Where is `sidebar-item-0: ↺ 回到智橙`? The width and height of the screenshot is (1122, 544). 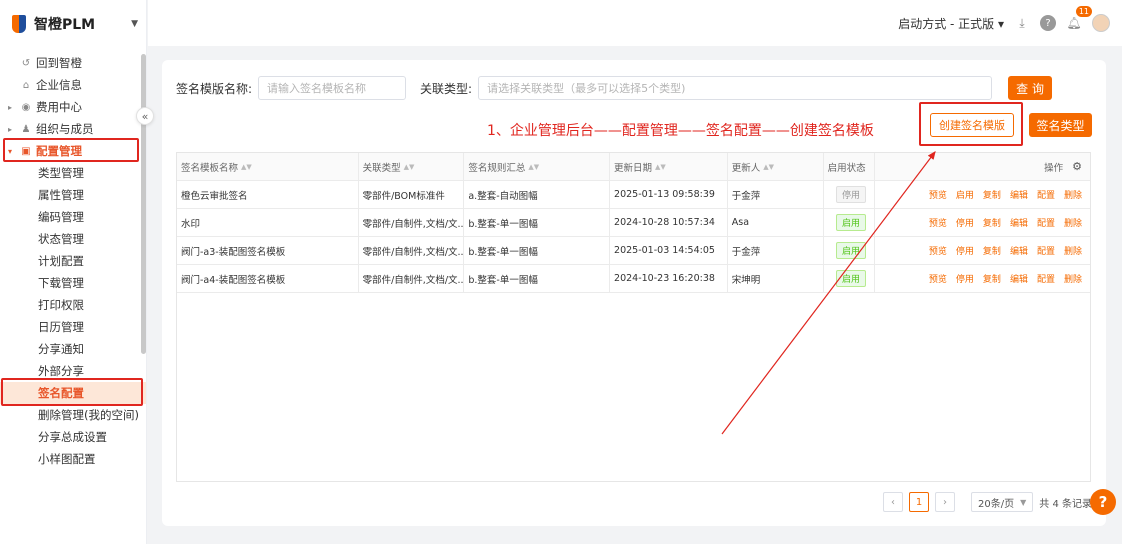 sidebar-item-0: ↺ 回到智橙 is located at coordinates (73, 63).